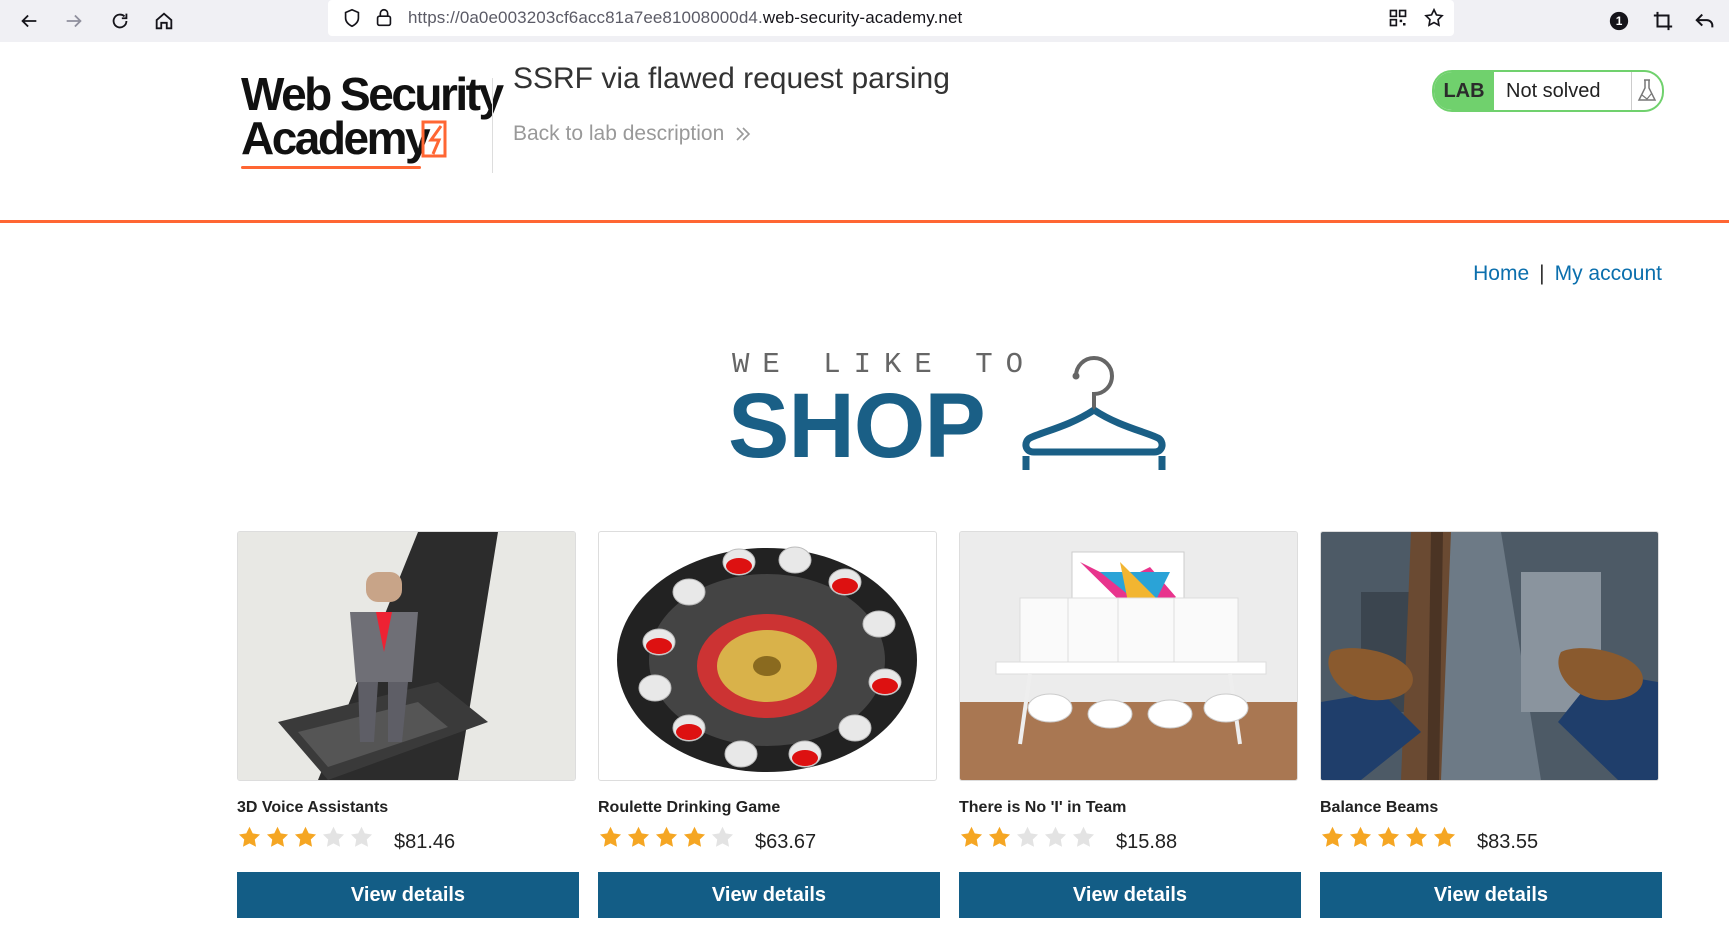  Describe the element at coordinates (619, 133) in the screenshot. I see `back-link-label: Back to lab description` at that location.